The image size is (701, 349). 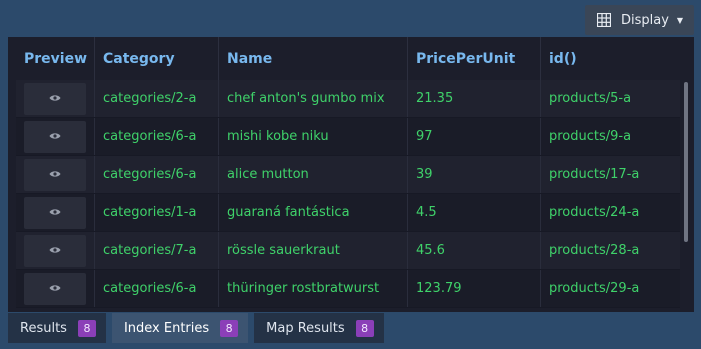 What do you see at coordinates (617, 58) in the screenshot?
I see `column-header-id: id()` at bounding box center [617, 58].